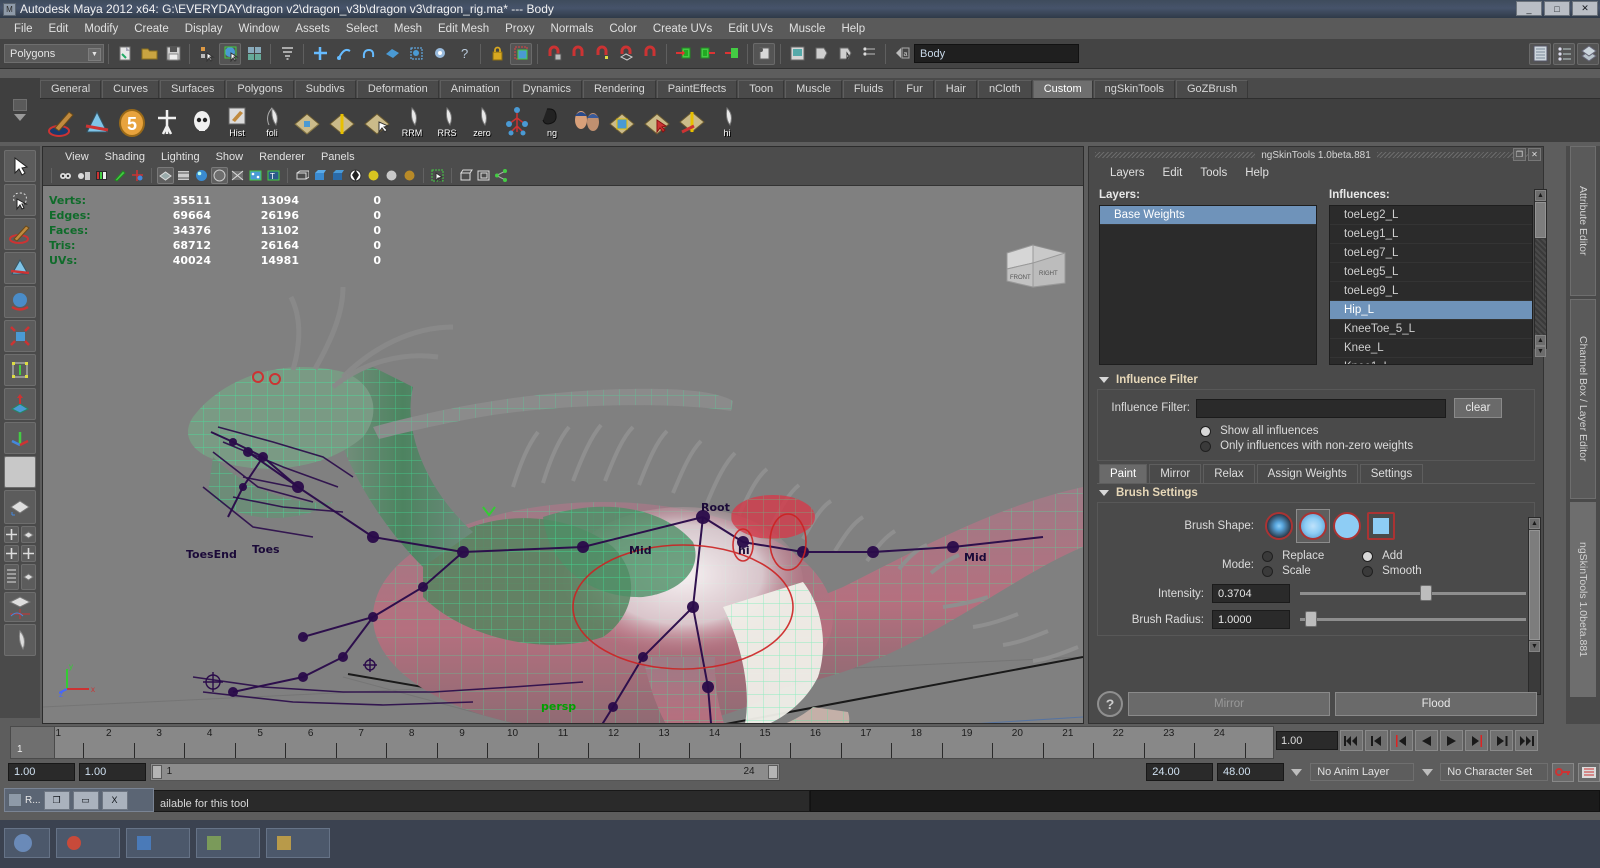 The image size is (1600, 868). I want to click on layer-item-base-weights: Base Weights, so click(1208, 215).